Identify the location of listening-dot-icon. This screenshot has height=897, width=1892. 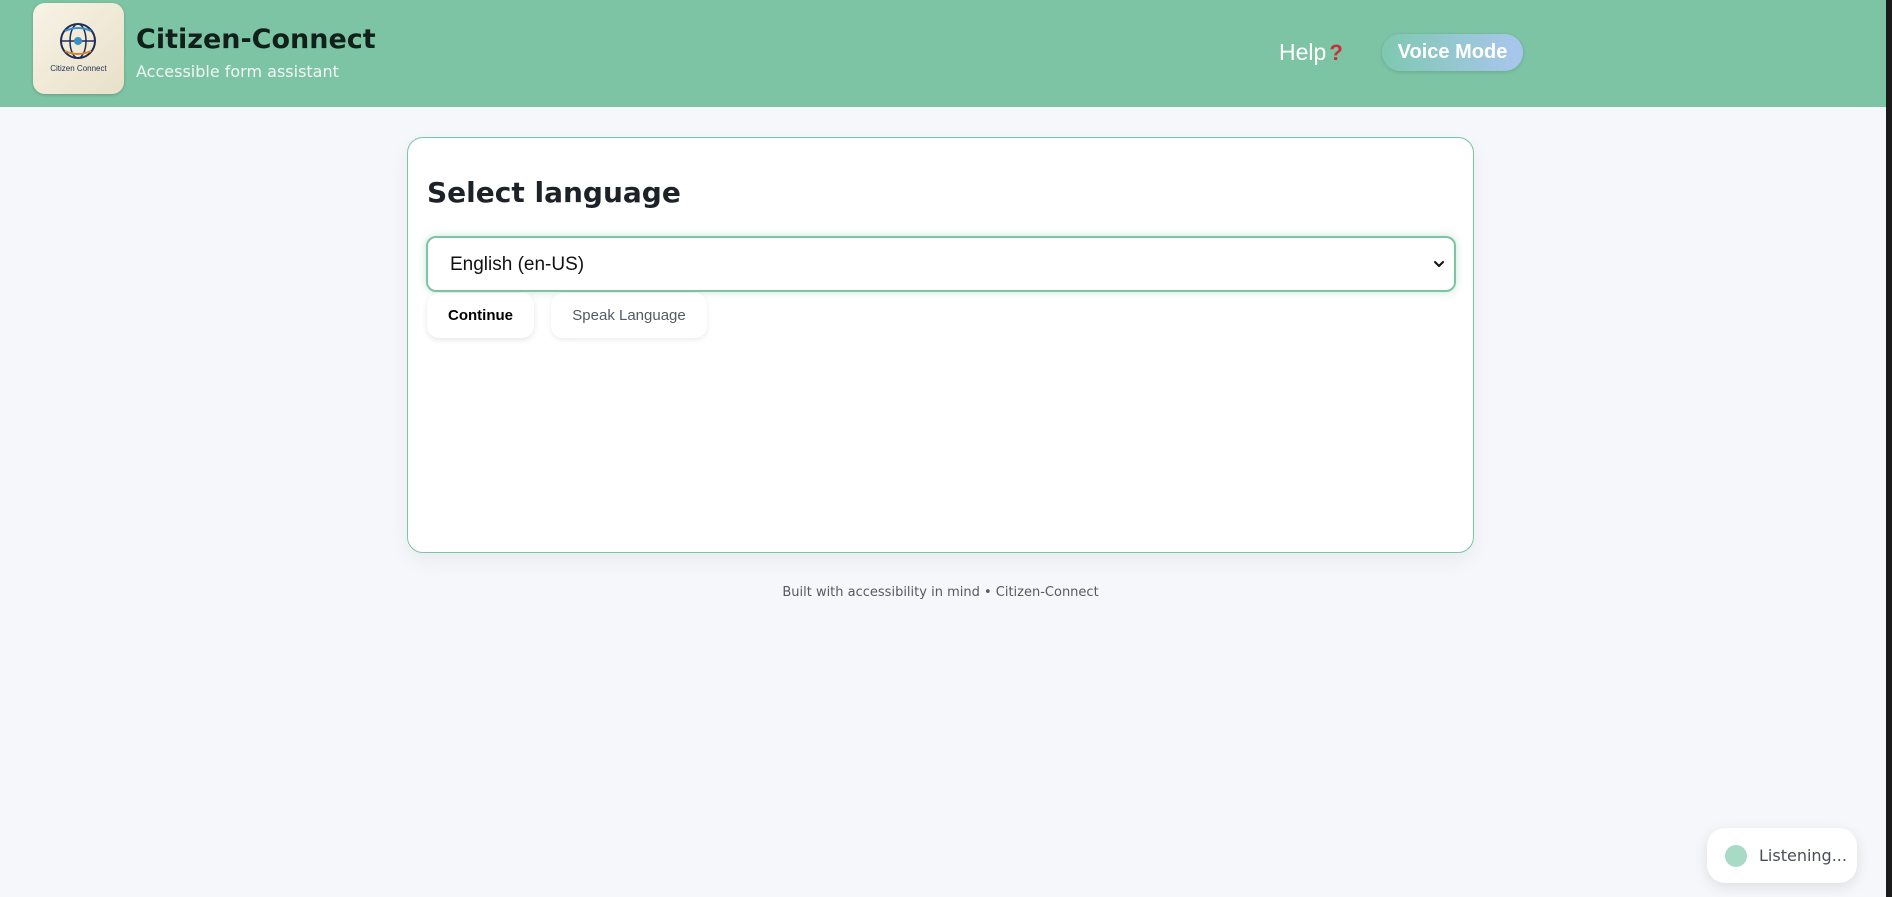
(1736, 856).